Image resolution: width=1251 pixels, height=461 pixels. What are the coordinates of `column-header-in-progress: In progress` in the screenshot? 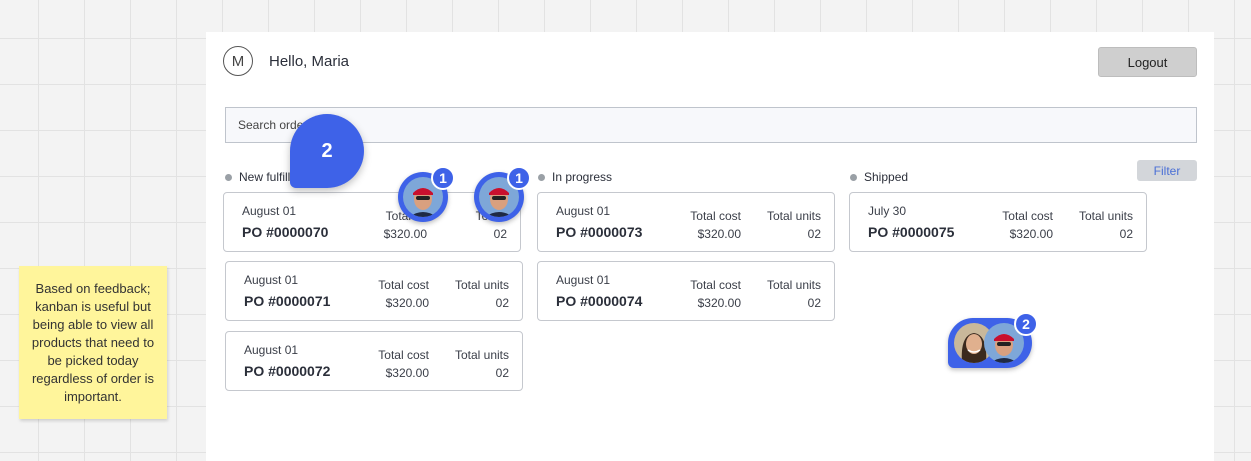 It's located at (575, 177).